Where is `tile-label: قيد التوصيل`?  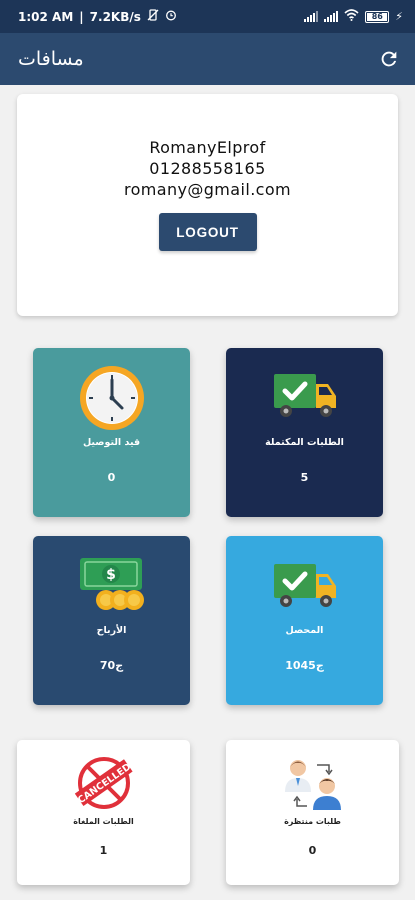 tile-label: قيد التوصيل is located at coordinates (111, 442).